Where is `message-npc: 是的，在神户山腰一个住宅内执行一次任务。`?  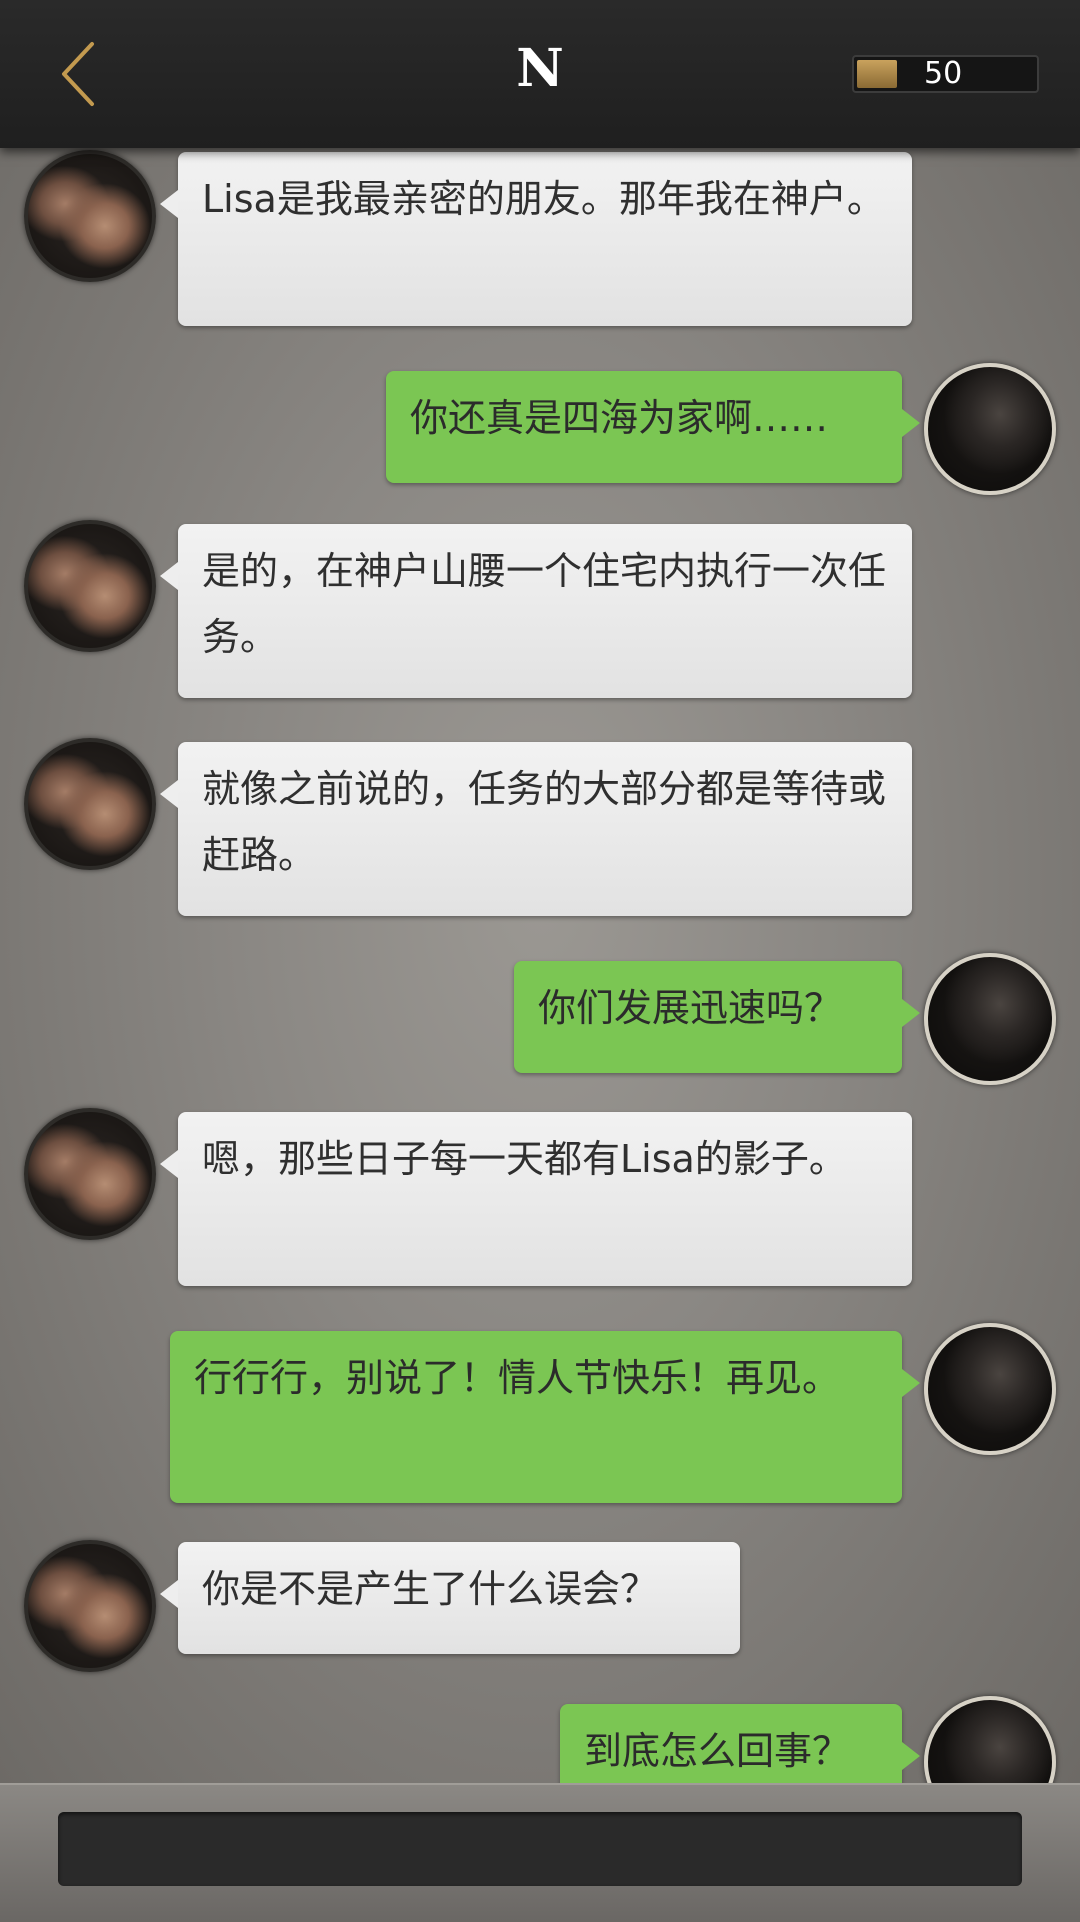 message-npc: 是的，在神户山腰一个住宅内执行一次任务。 is located at coordinates (540, 608).